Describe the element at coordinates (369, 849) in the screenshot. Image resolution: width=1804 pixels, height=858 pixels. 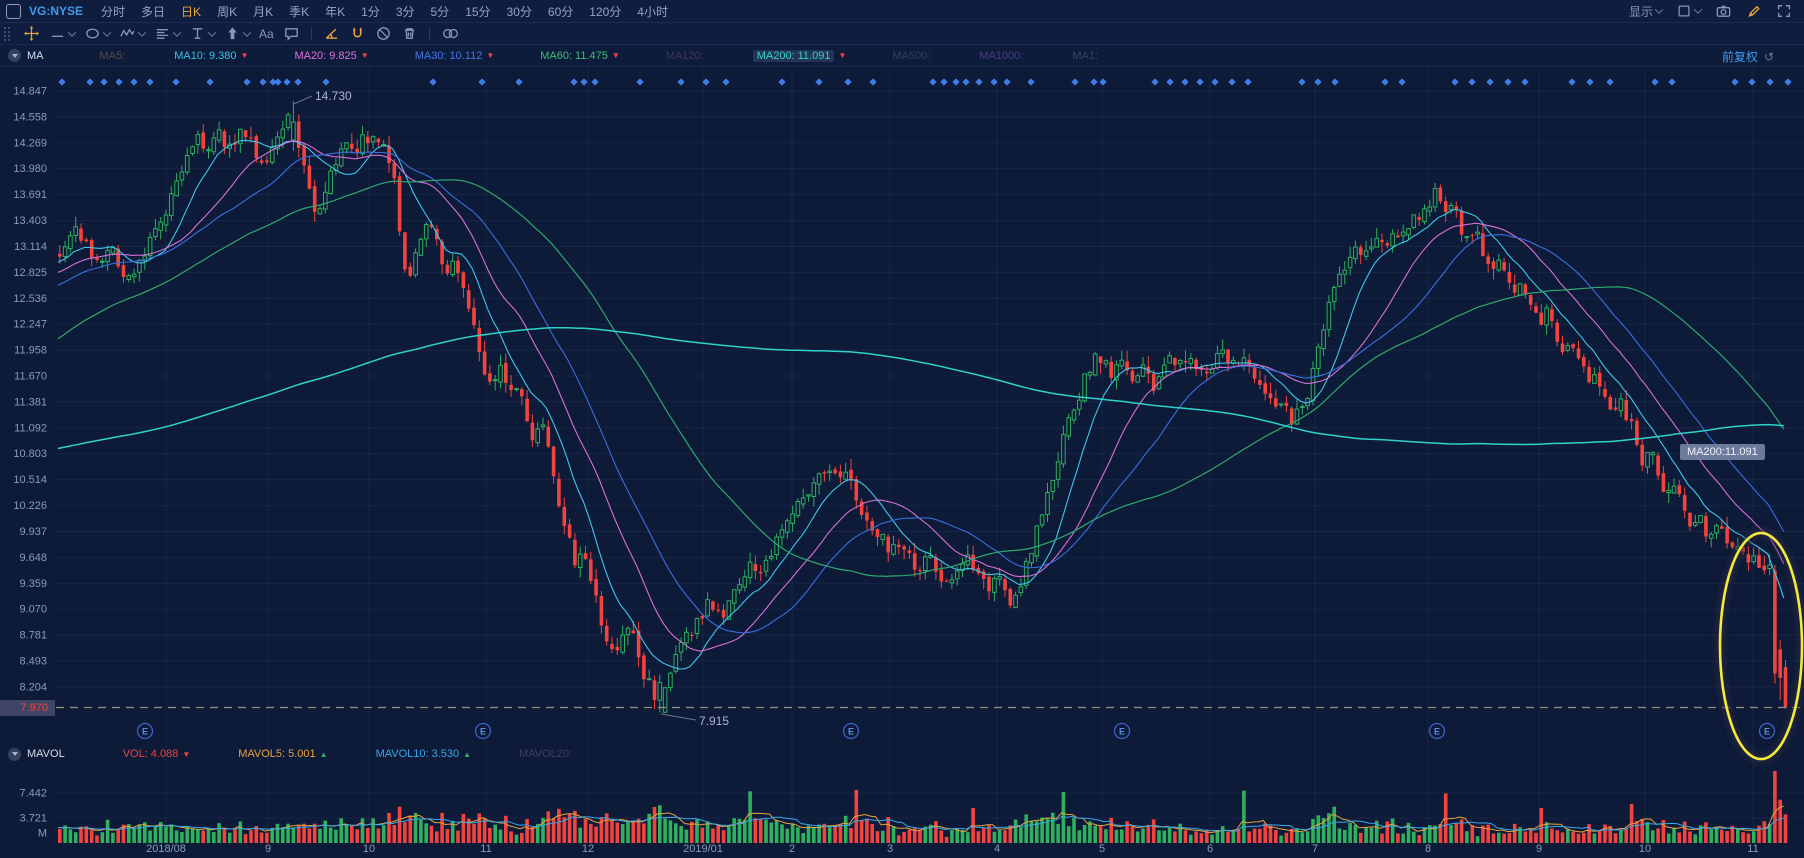
I see `svg-text: 10` at that location.